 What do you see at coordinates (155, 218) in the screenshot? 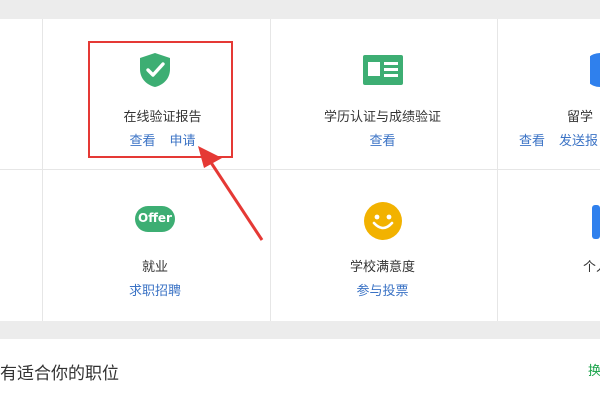
I see `offer-icon-label: Offer` at bounding box center [155, 218].